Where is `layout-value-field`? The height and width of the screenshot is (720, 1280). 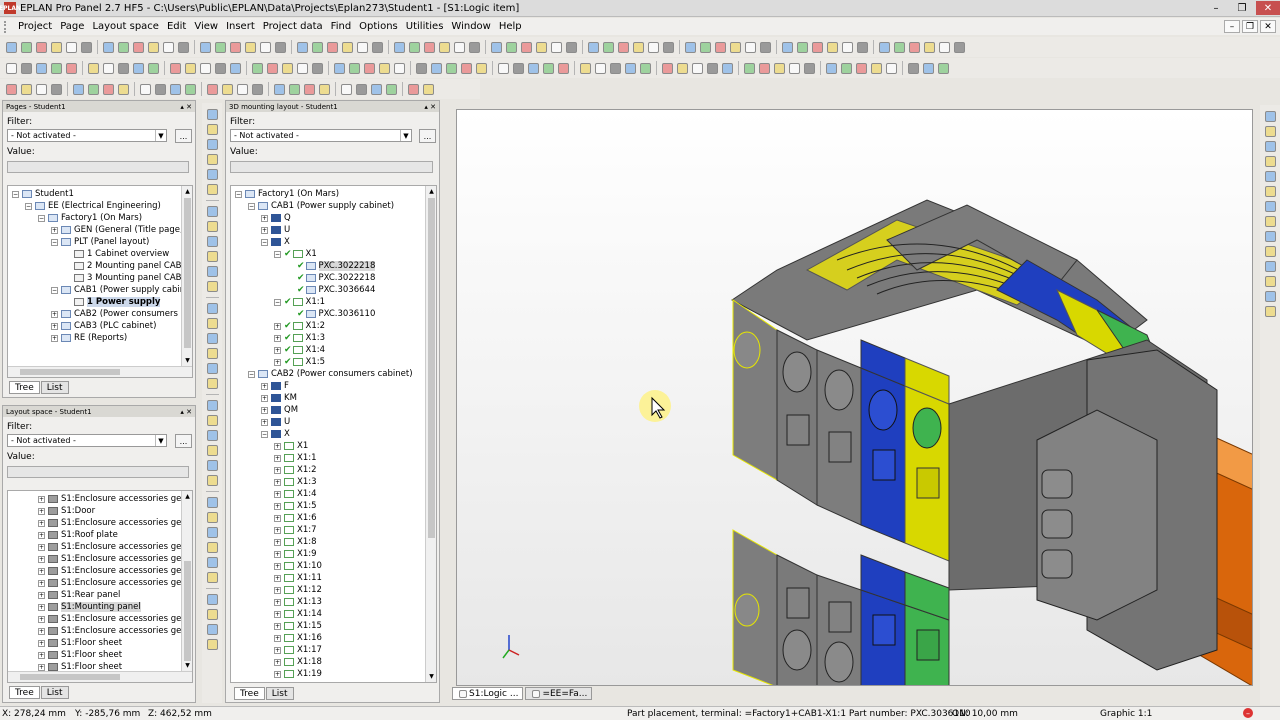 layout-value-field is located at coordinates (98, 472).